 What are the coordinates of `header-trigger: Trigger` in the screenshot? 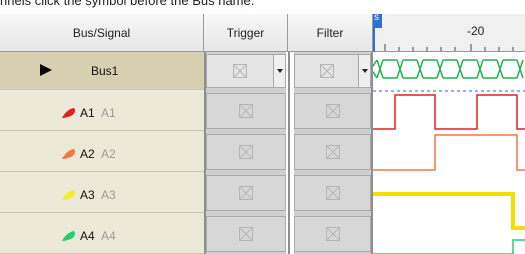 It's located at (246, 33).